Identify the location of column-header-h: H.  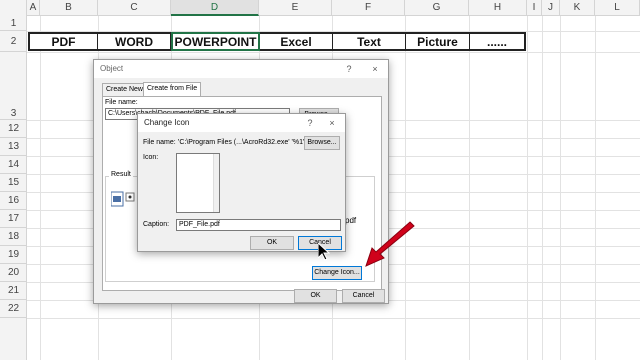
(498, 8).